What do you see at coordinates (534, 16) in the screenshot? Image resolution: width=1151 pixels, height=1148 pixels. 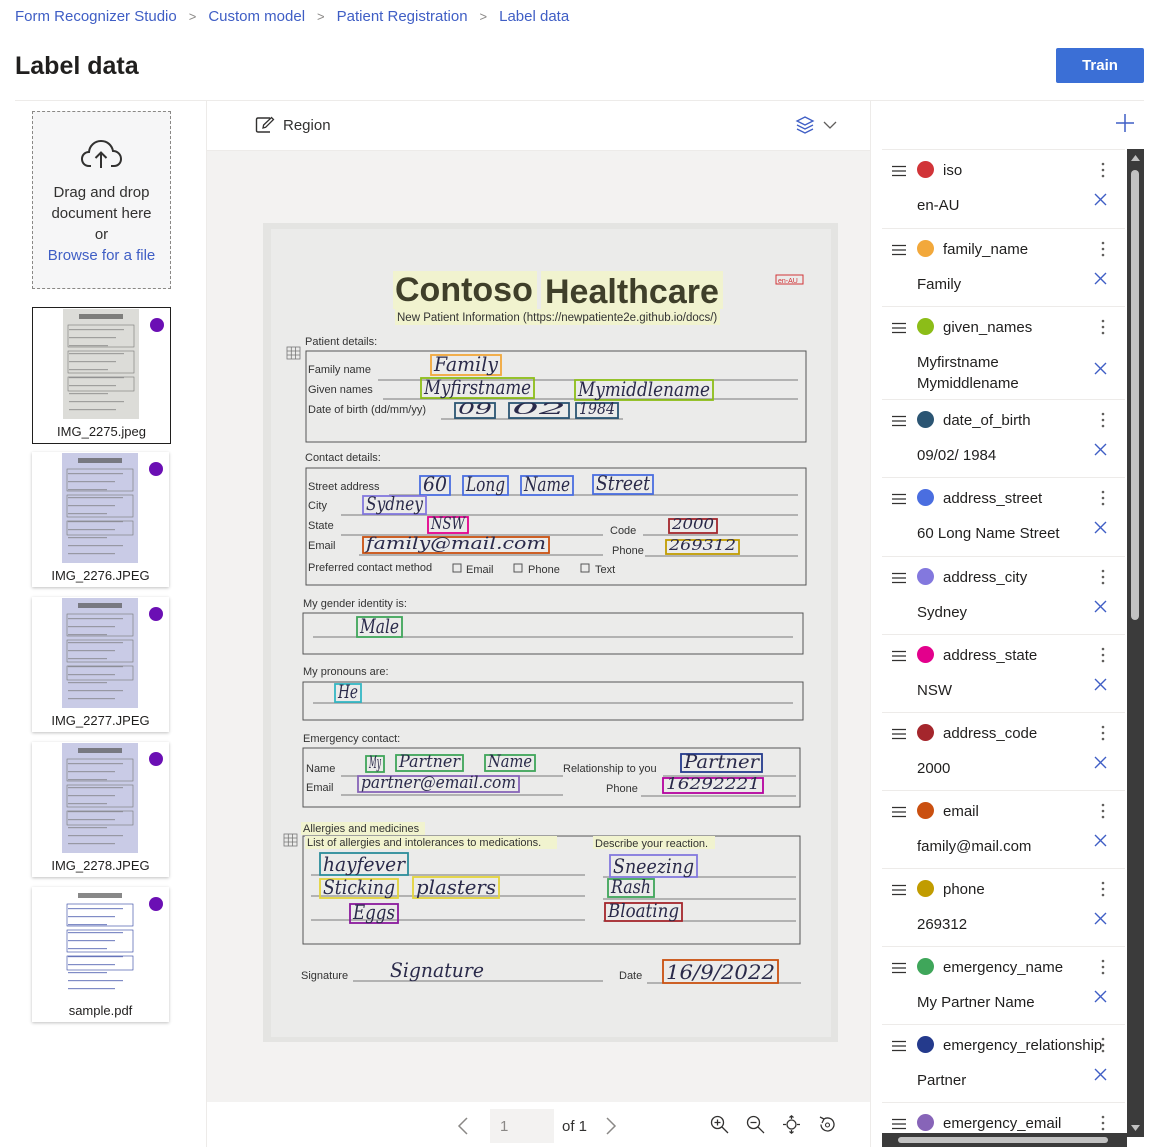 I see `breadcrumb-current: Label data` at bounding box center [534, 16].